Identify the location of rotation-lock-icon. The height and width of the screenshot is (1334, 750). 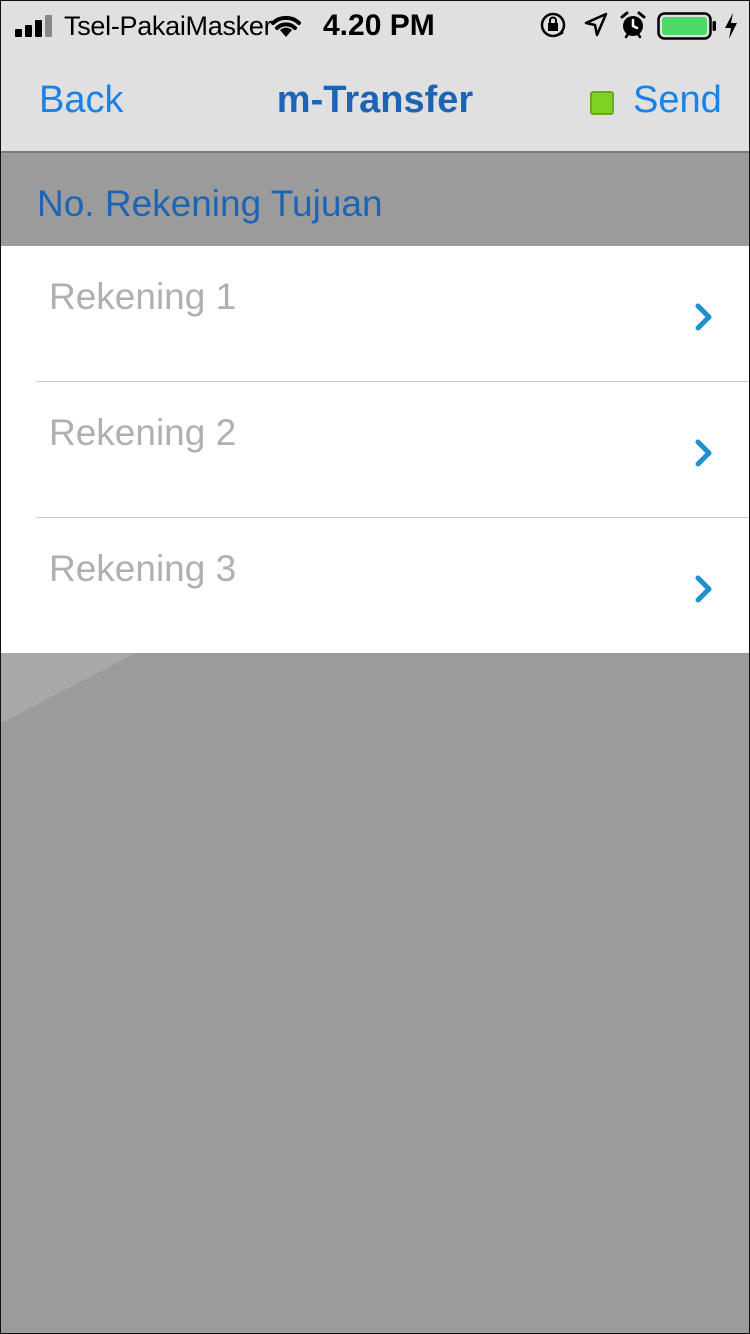
(553, 25).